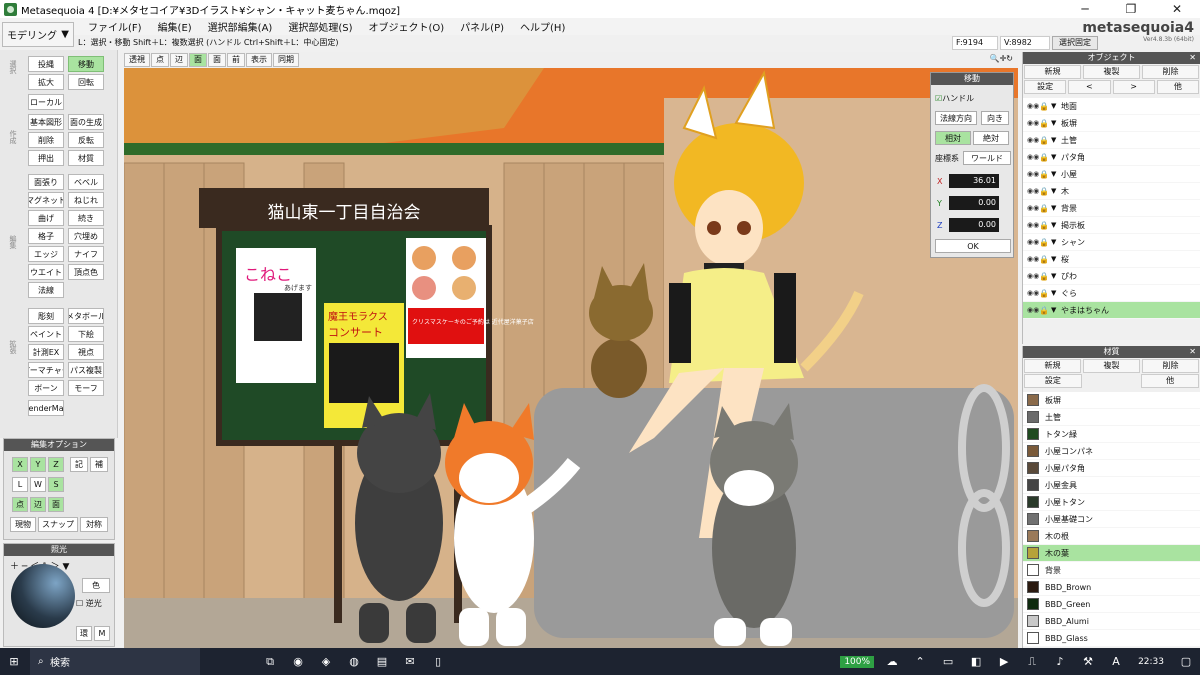 This screenshot has height=675, width=1200. What do you see at coordinates (86, 272) in the screenshot?
I see `tool-button-22: 頂点色` at bounding box center [86, 272].